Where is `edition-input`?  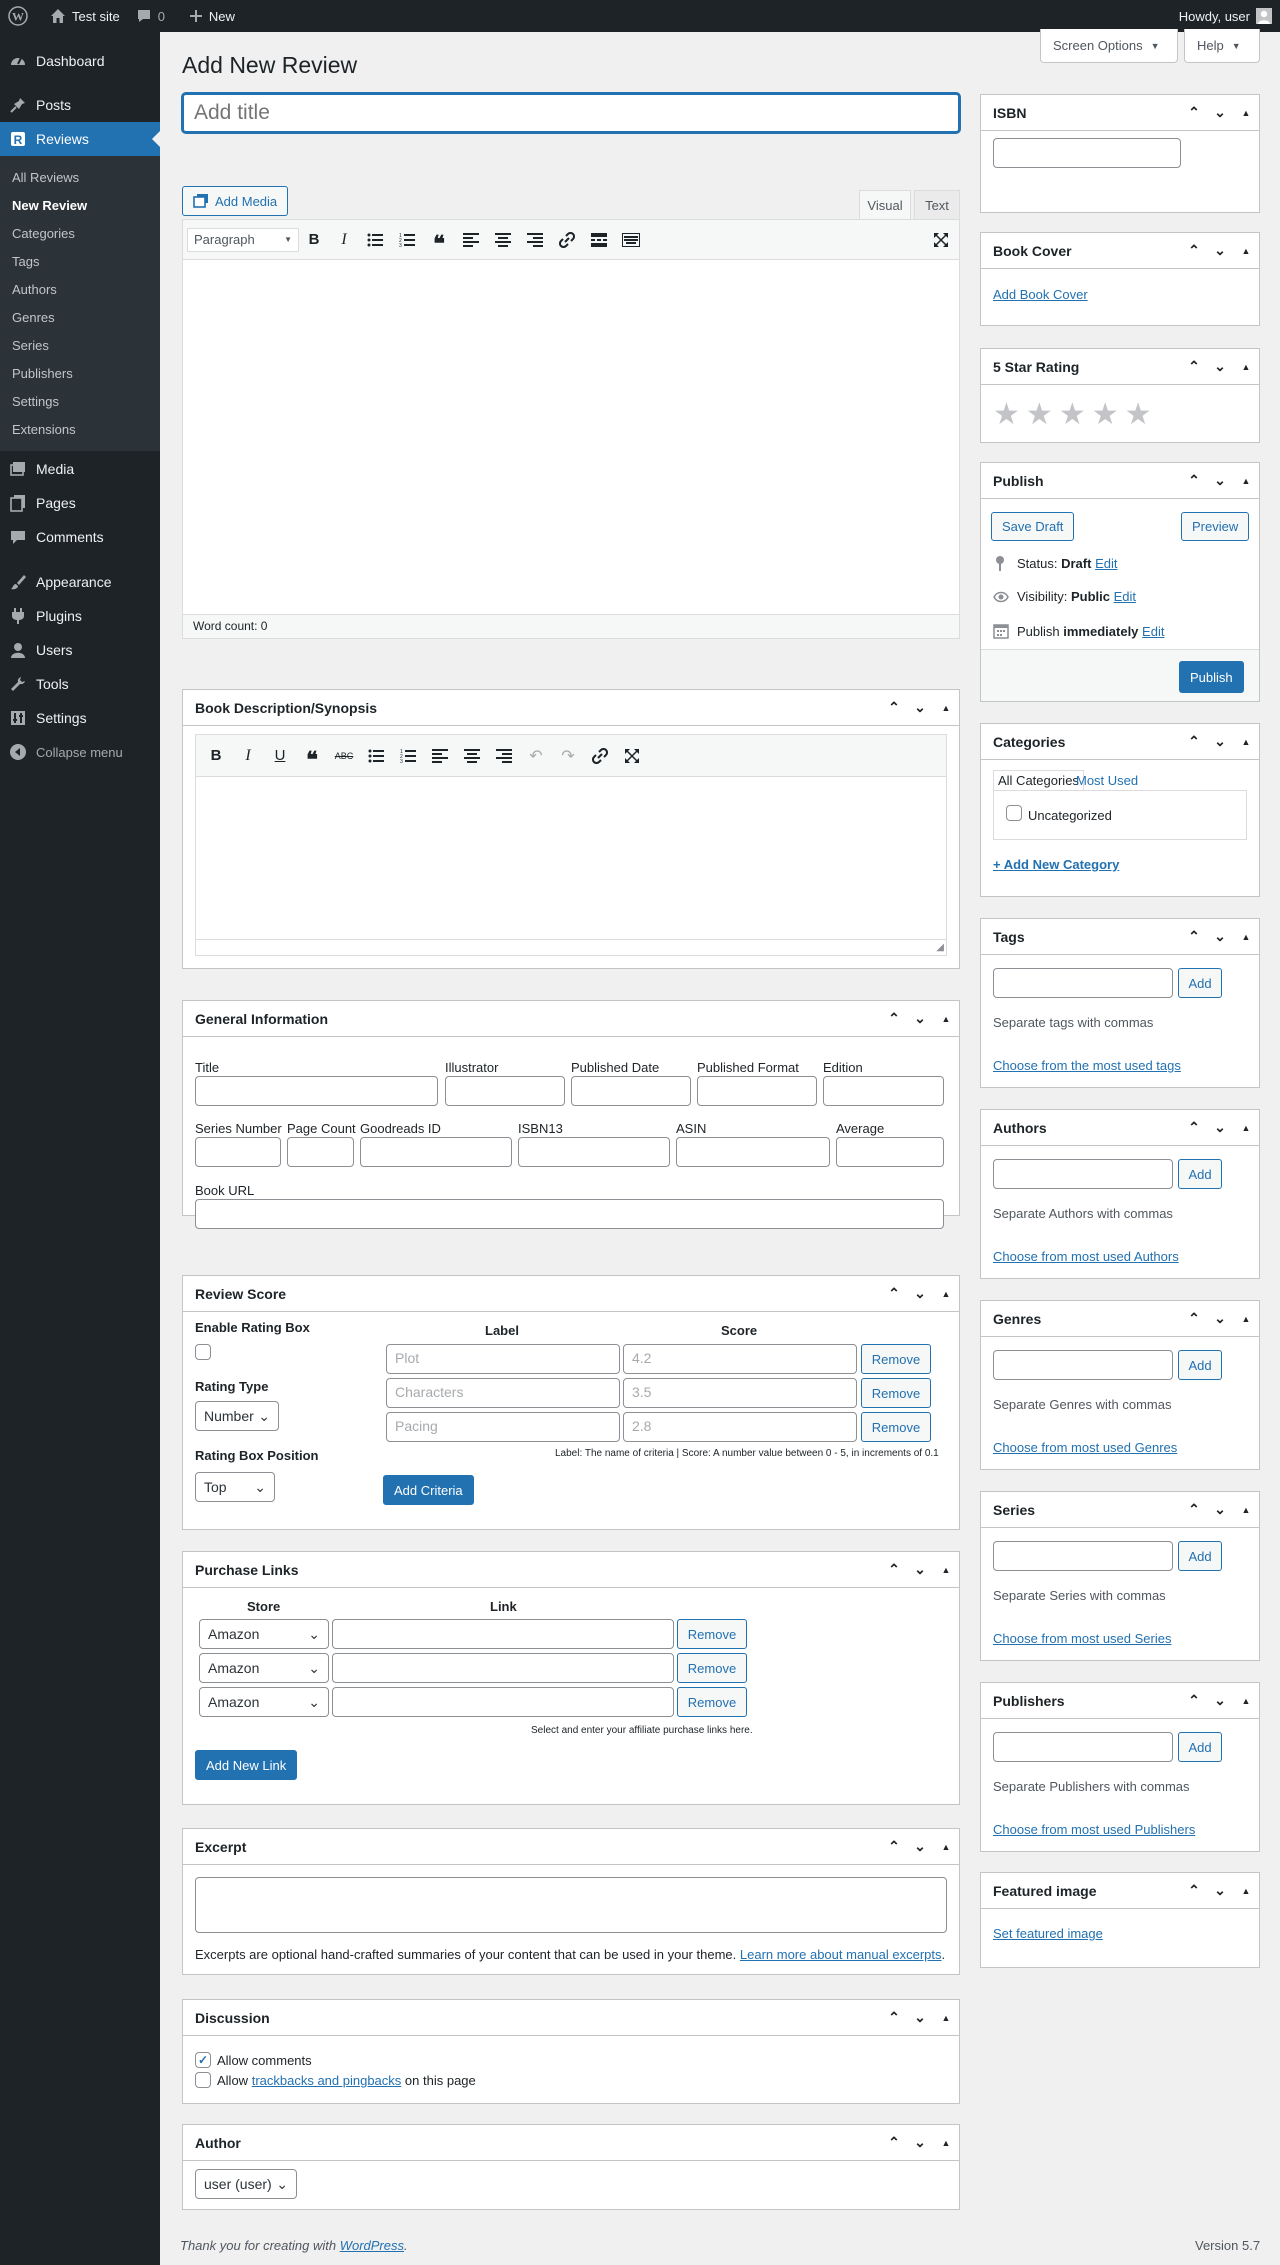
edition-input is located at coordinates (883, 1091).